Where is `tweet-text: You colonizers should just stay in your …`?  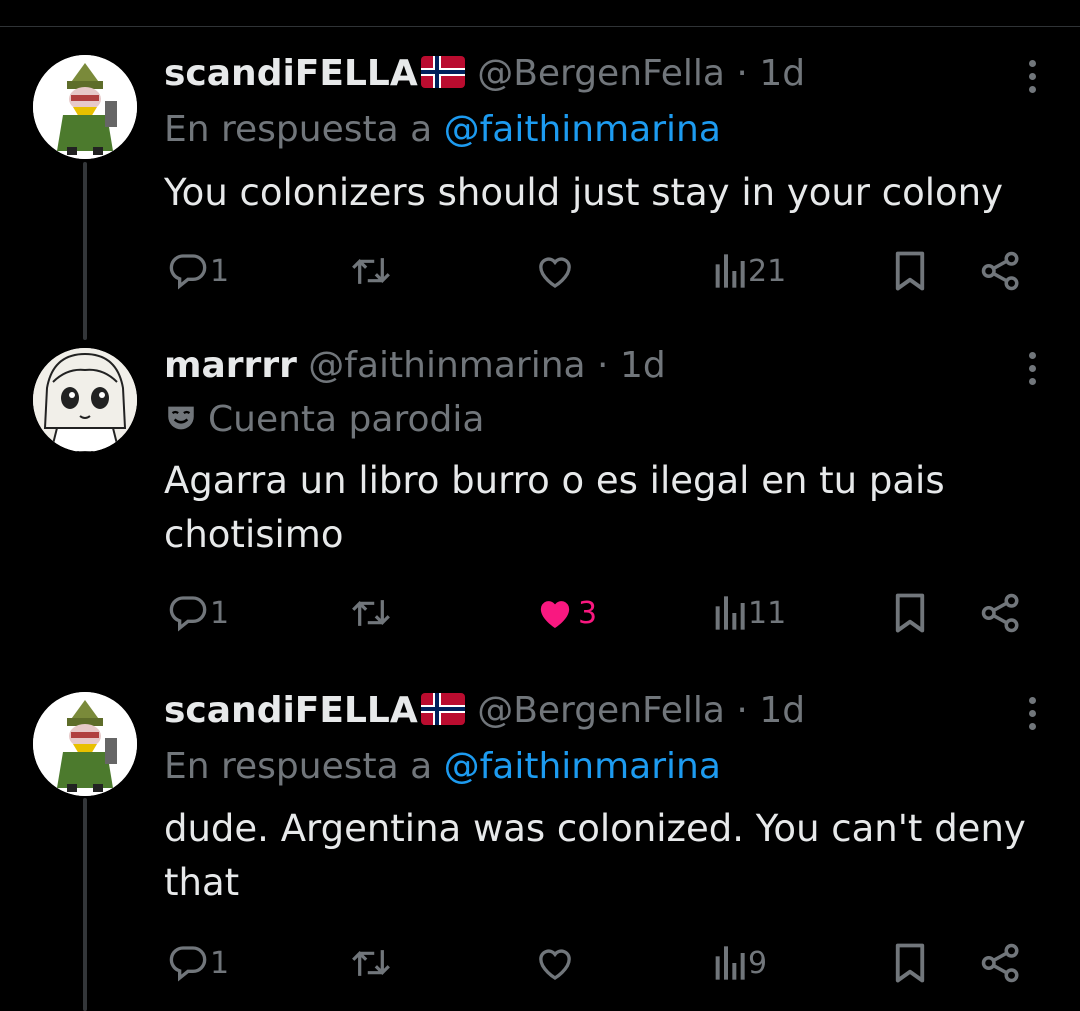
tweet-text: You colonizers should just stay in your … is located at coordinates (584, 192).